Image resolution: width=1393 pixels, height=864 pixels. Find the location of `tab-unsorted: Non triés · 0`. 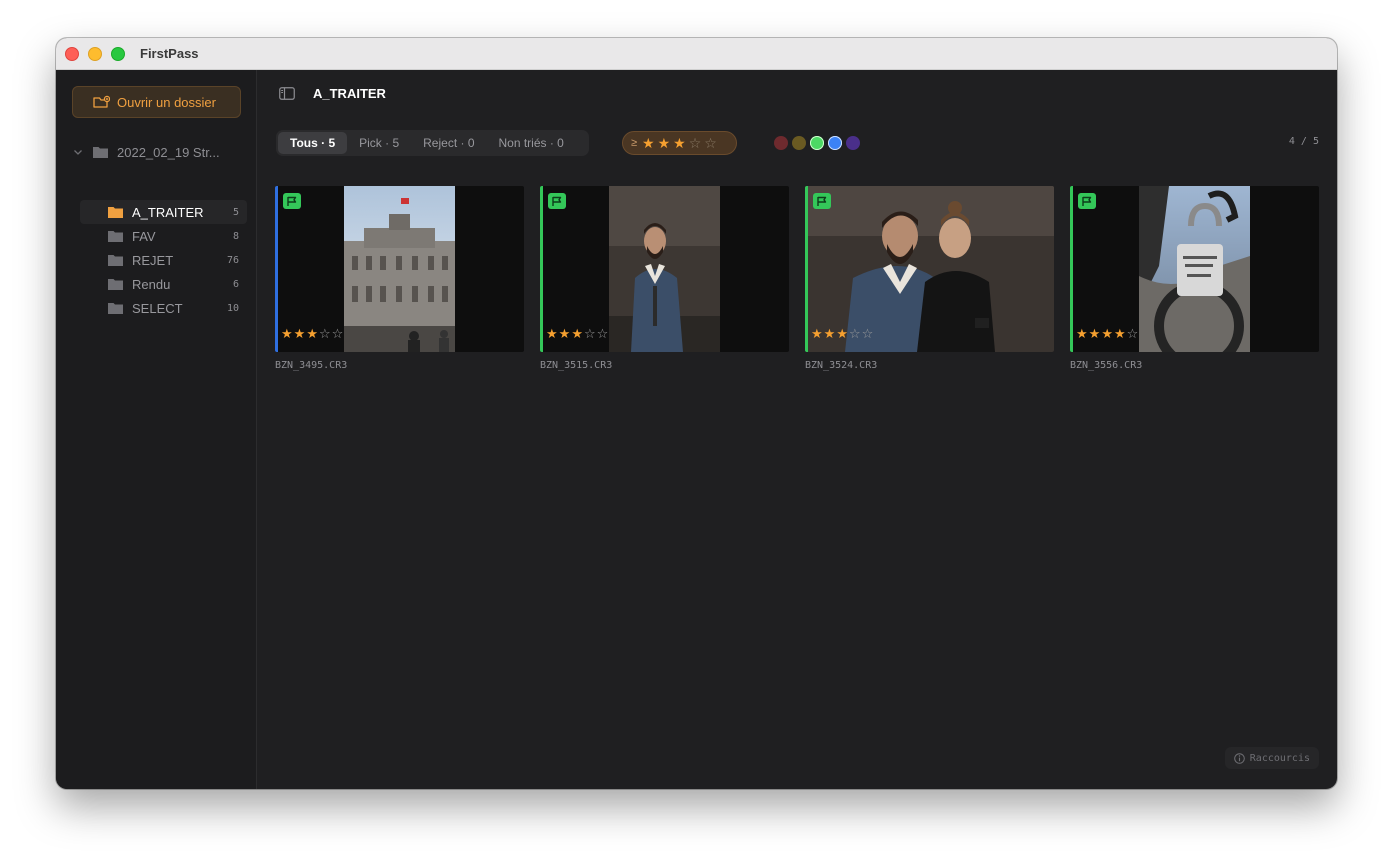

tab-unsorted: Non triés · 0 is located at coordinates (531, 143).